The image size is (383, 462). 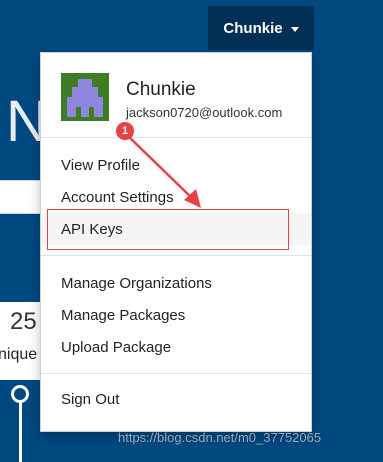 What do you see at coordinates (294, 29) in the screenshot?
I see `chevron-down-icon` at bounding box center [294, 29].